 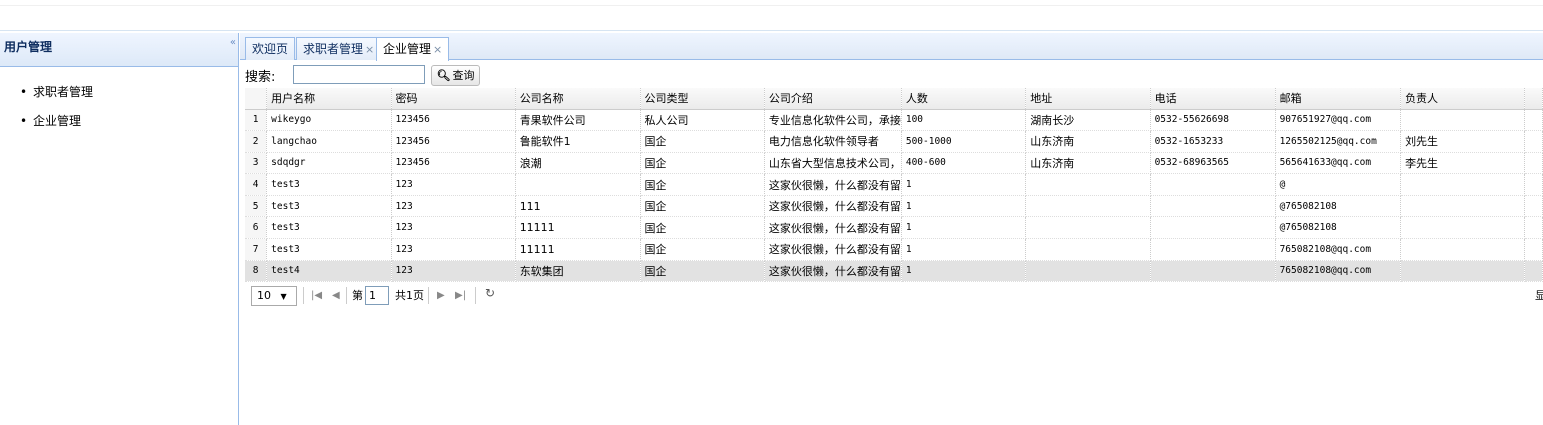 I want to click on last-page-icon: ▶|, so click(x=460, y=295).